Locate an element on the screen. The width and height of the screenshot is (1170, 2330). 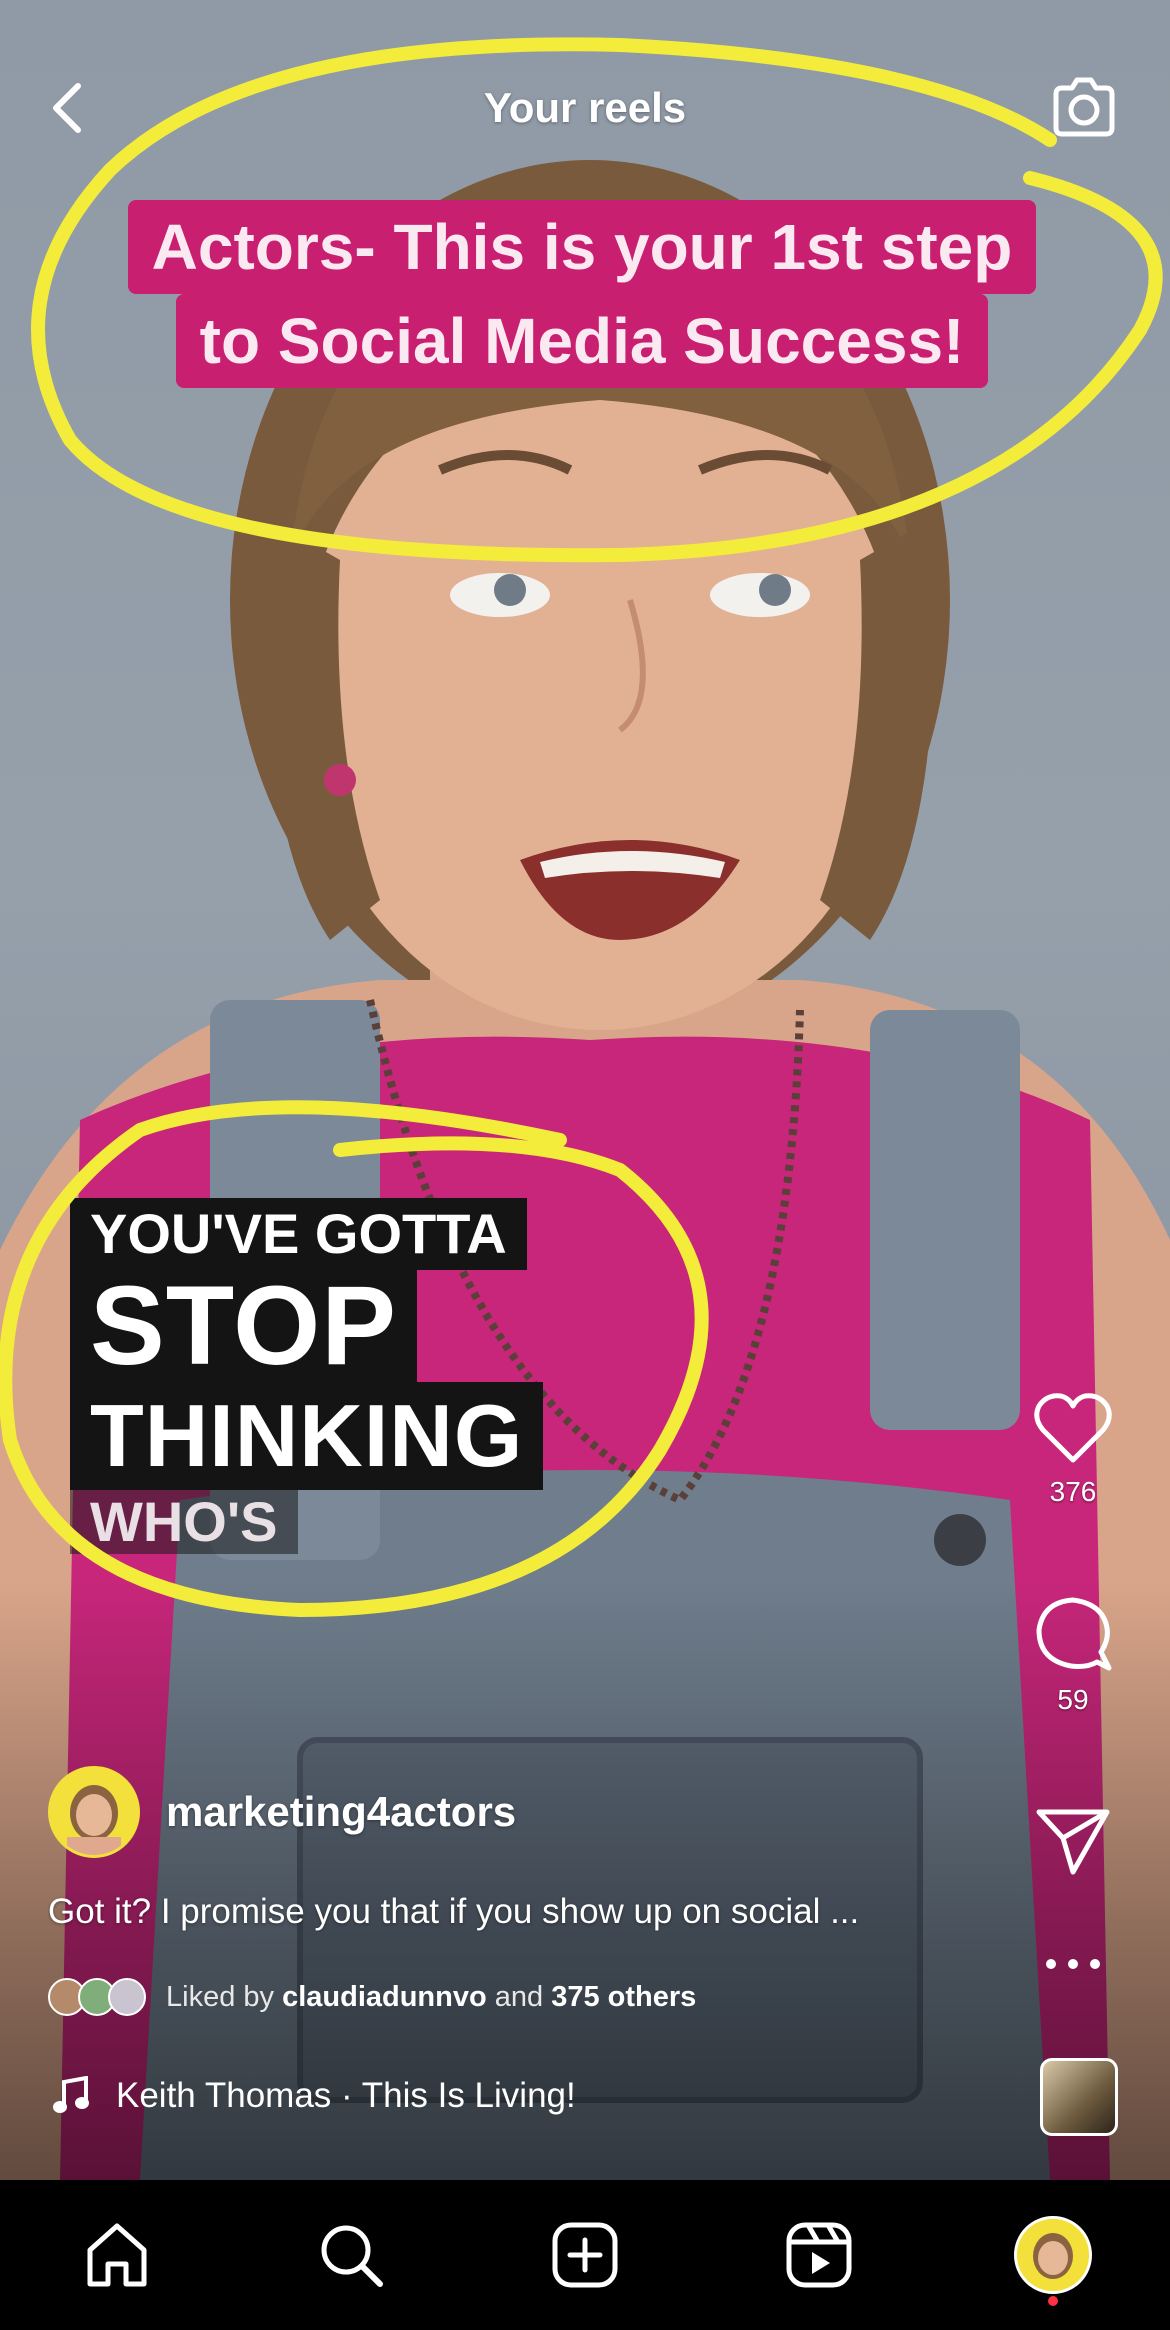
liked-by-others: 375 others is located at coordinates (623, 1997).